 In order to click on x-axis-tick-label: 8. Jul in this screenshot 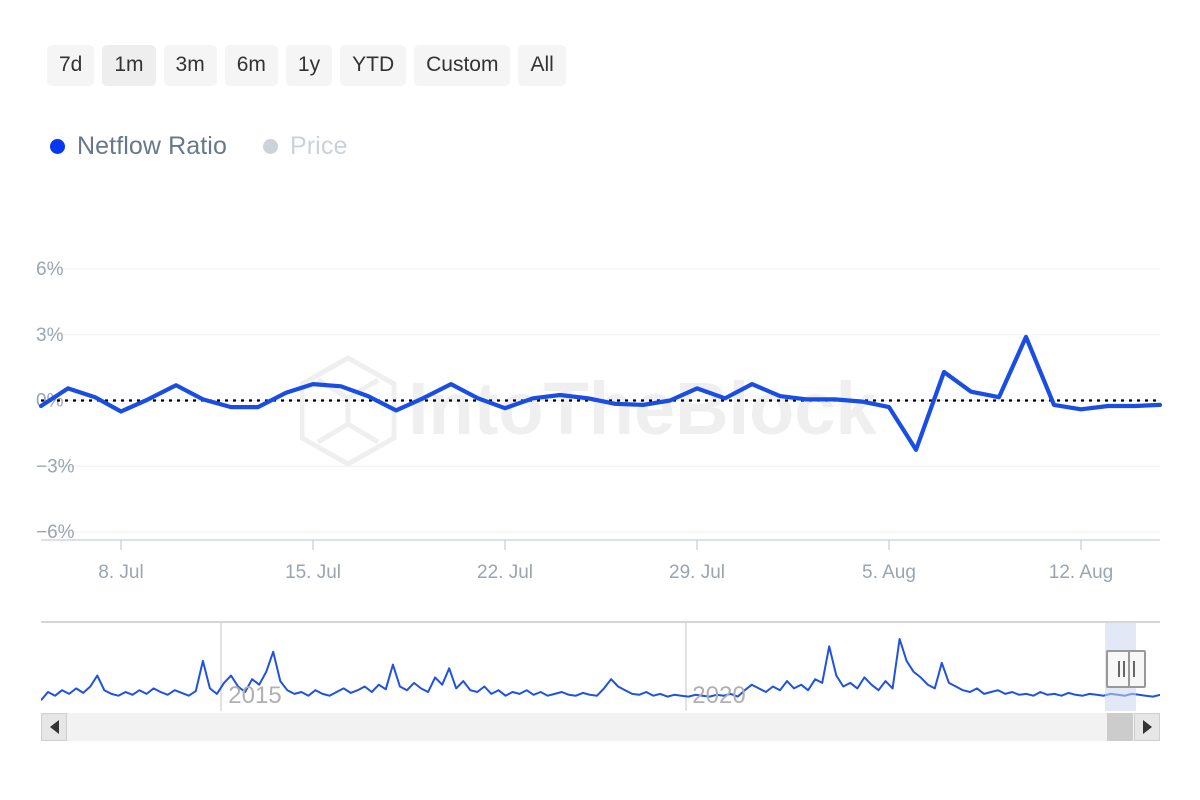, I will do `click(120, 572)`.